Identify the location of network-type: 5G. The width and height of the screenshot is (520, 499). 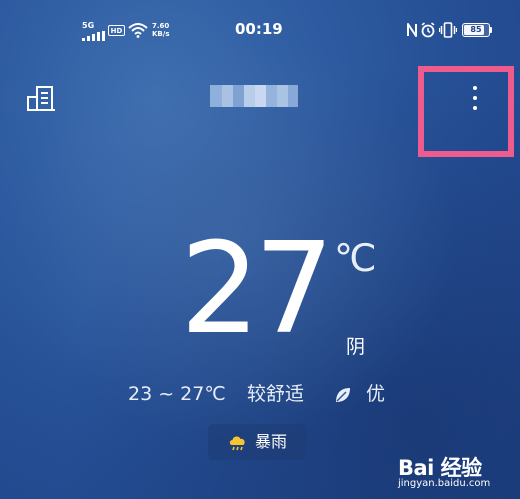
(88, 25).